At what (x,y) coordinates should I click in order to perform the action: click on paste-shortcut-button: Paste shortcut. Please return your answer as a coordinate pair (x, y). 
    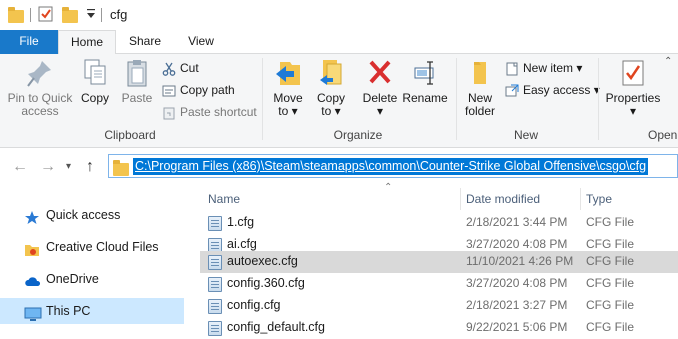
    Looking at the image, I should click on (209, 112).